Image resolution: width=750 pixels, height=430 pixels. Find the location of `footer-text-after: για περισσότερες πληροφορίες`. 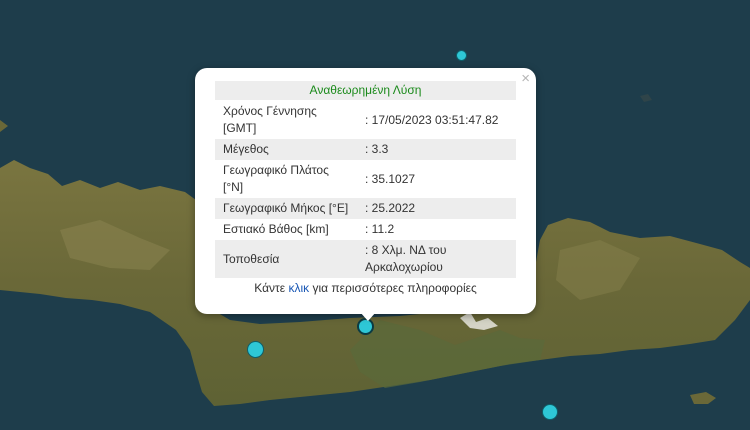

footer-text-after: για περισσότερες πληροφορίες is located at coordinates (393, 288).